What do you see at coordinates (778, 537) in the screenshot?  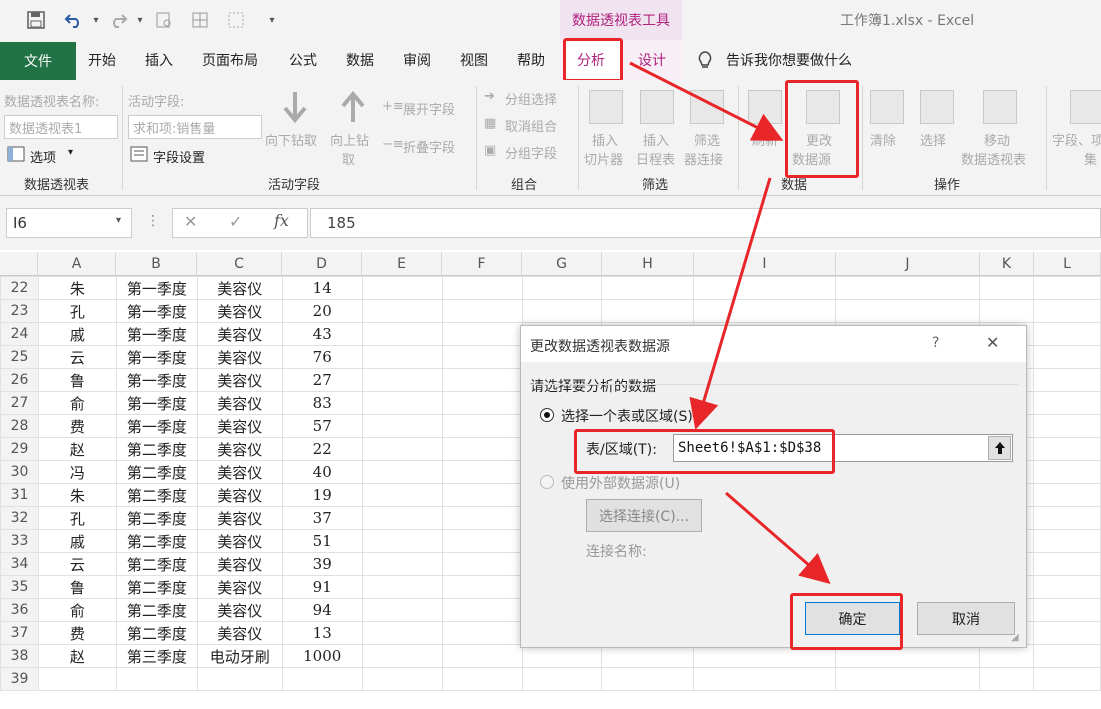 I see `arrow-range-to-ok` at bounding box center [778, 537].